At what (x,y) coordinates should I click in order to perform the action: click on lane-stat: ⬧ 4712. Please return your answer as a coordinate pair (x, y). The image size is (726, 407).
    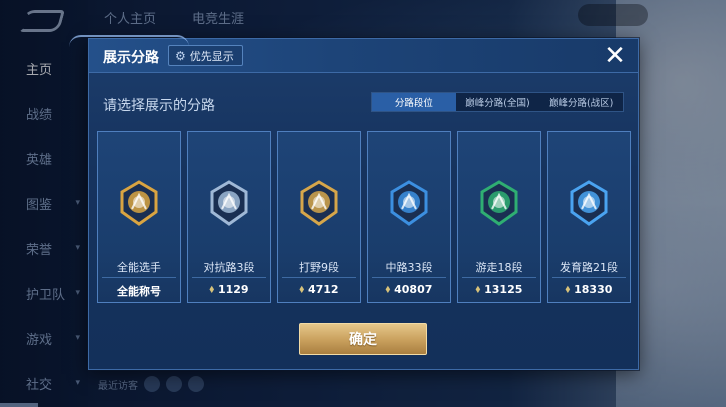
    Looking at the image, I should click on (319, 289).